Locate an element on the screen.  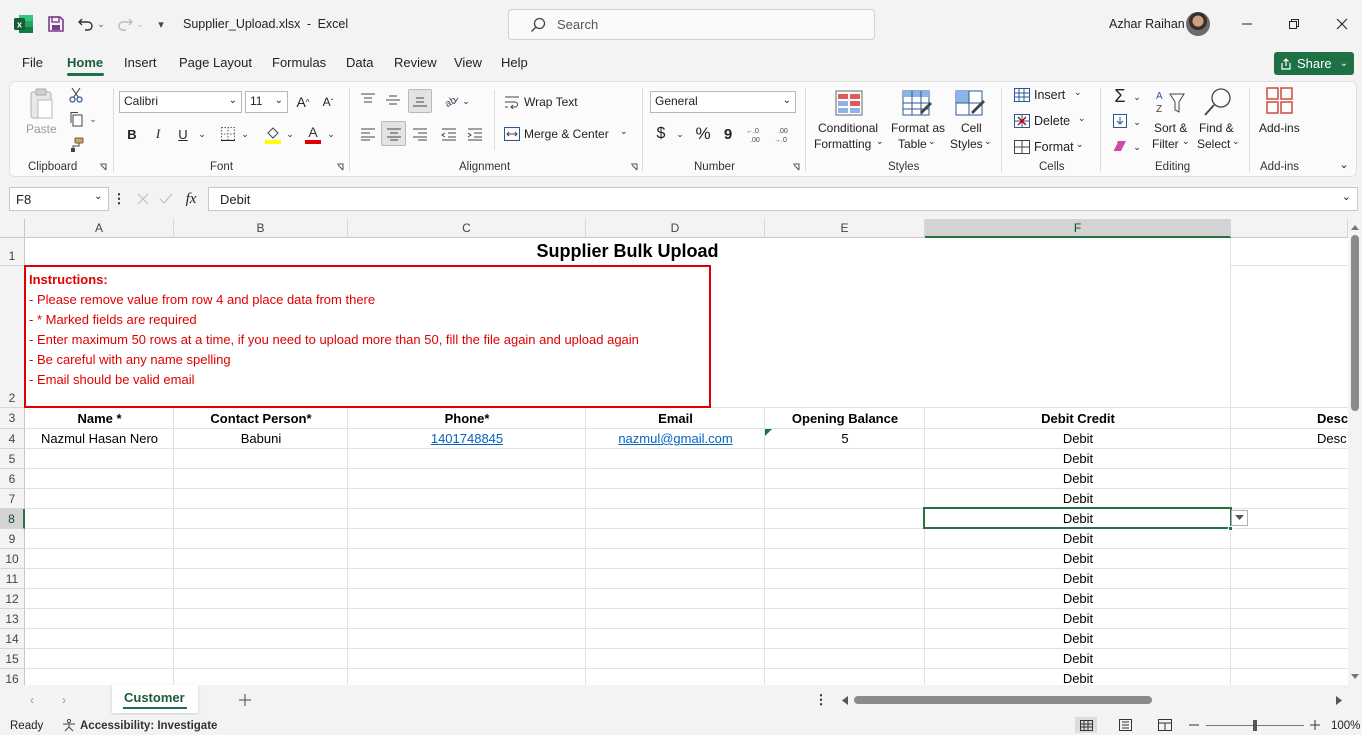
column-header-b: B is located at coordinates (261, 228).